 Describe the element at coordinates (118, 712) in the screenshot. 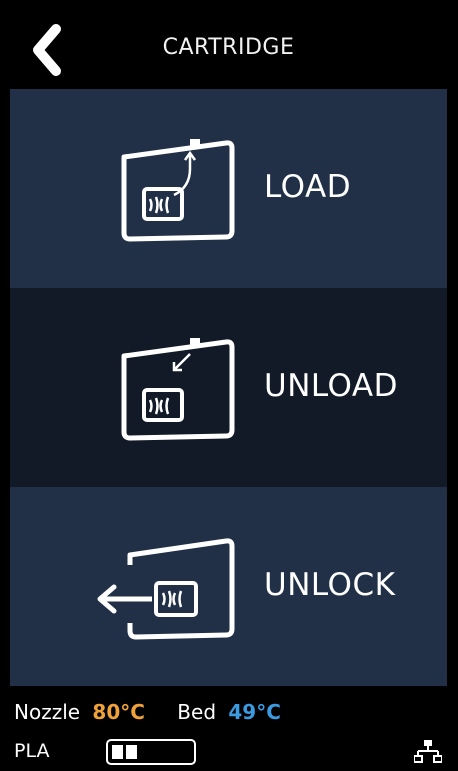

I see `nozzle-temperature: 80°C` at that location.